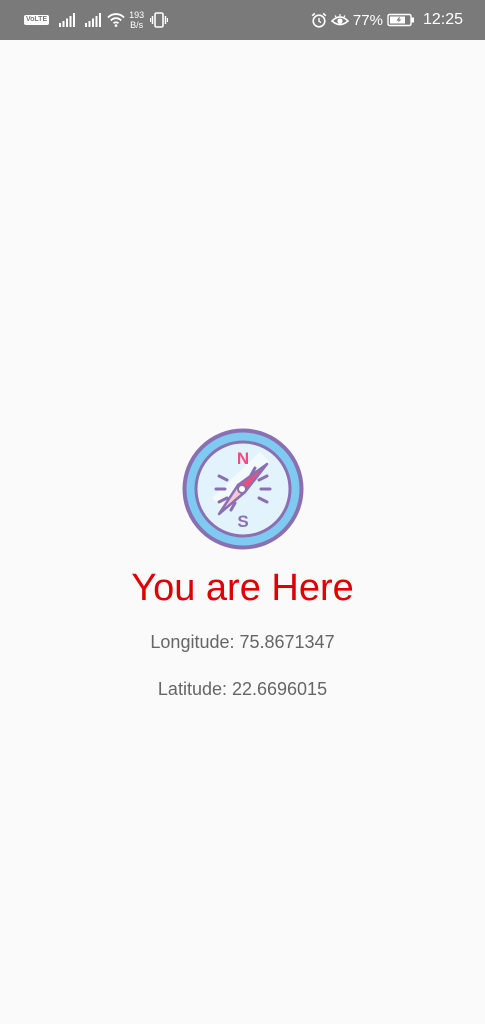 The width and height of the screenshot is (485, 1024). What do you see at coordinates (442, 19) in the screenshot?
I see `clock: 12:25` at bounding box center [442, 19].